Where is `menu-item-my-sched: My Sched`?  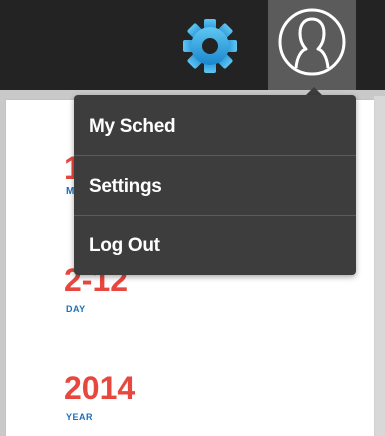 menu-item-my-sched: My Sched is located at coordinates (215, 126).